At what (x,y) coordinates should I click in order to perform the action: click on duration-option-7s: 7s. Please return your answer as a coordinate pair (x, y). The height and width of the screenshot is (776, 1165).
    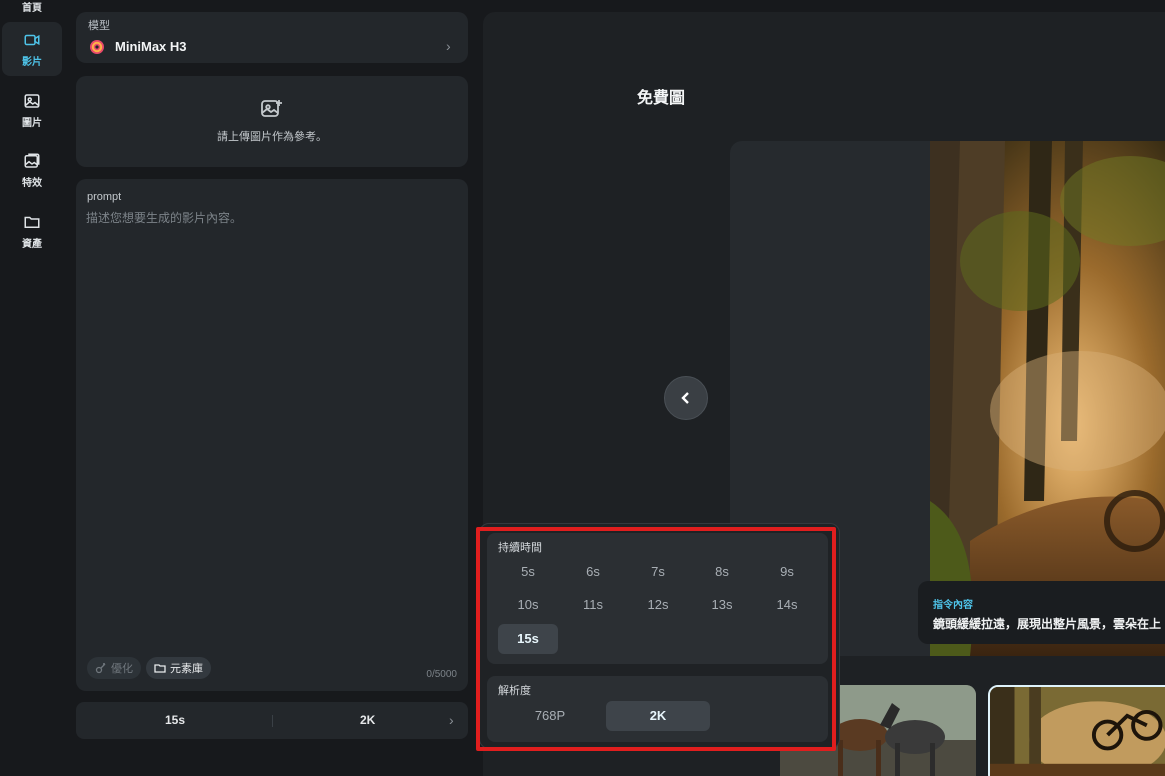
    Looking at the image, I should click on (658, 572).